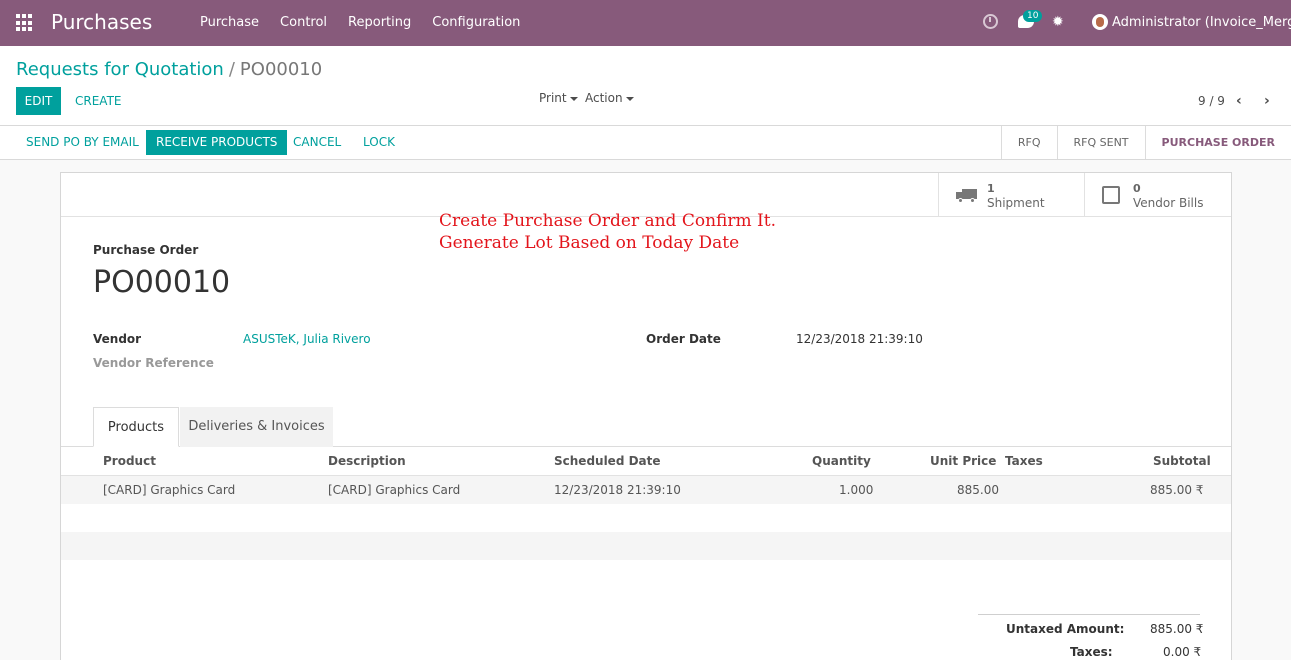 This screenshot has width=1291, height=660. Describe the element at coordinates (229, 22) in the screenshot. I see `menu-item-purchase: Purchase` at that location.